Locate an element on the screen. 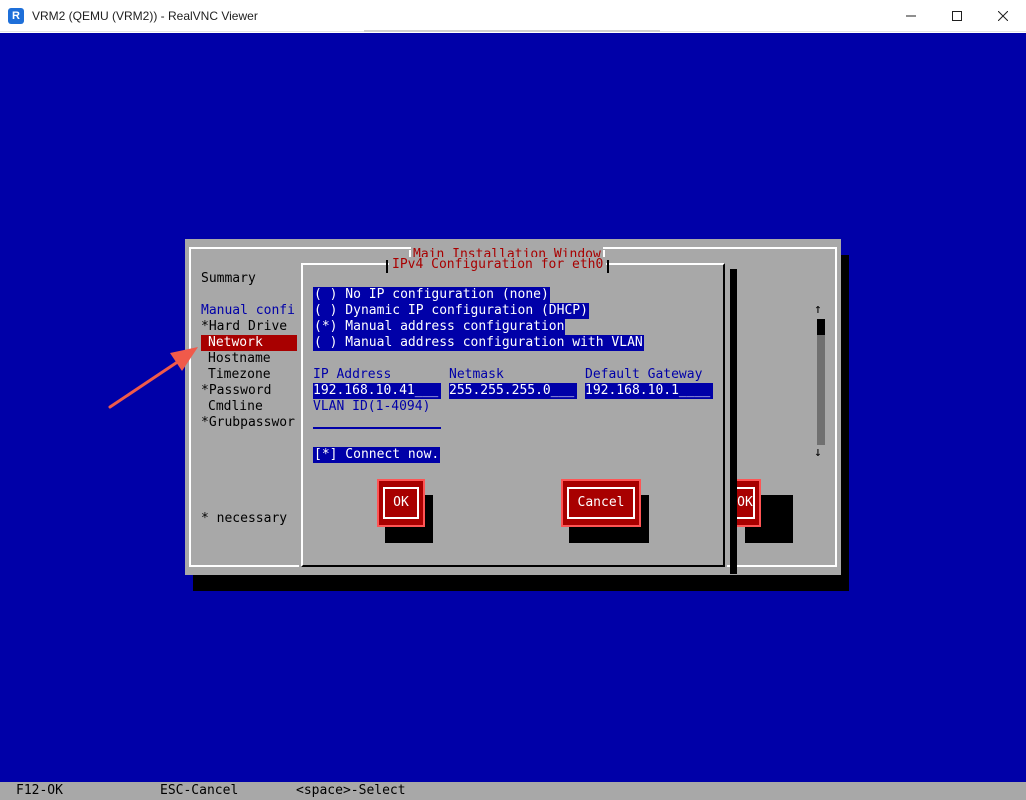 The height and width of the screenshot is (800, 1026). annotation-arrow-icon is located at coordinates (153, 378).